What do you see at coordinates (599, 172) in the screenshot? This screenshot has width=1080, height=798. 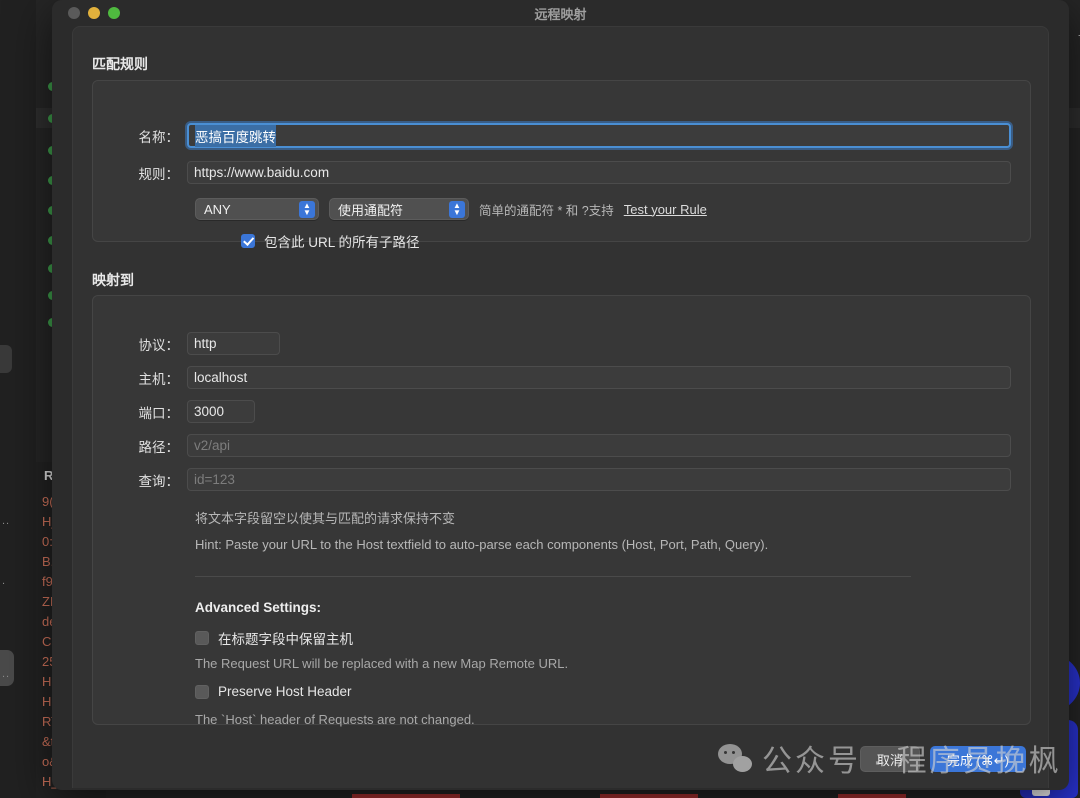 I see `rule-input: https://www.baidu.com` at bounding box center [599, 172].